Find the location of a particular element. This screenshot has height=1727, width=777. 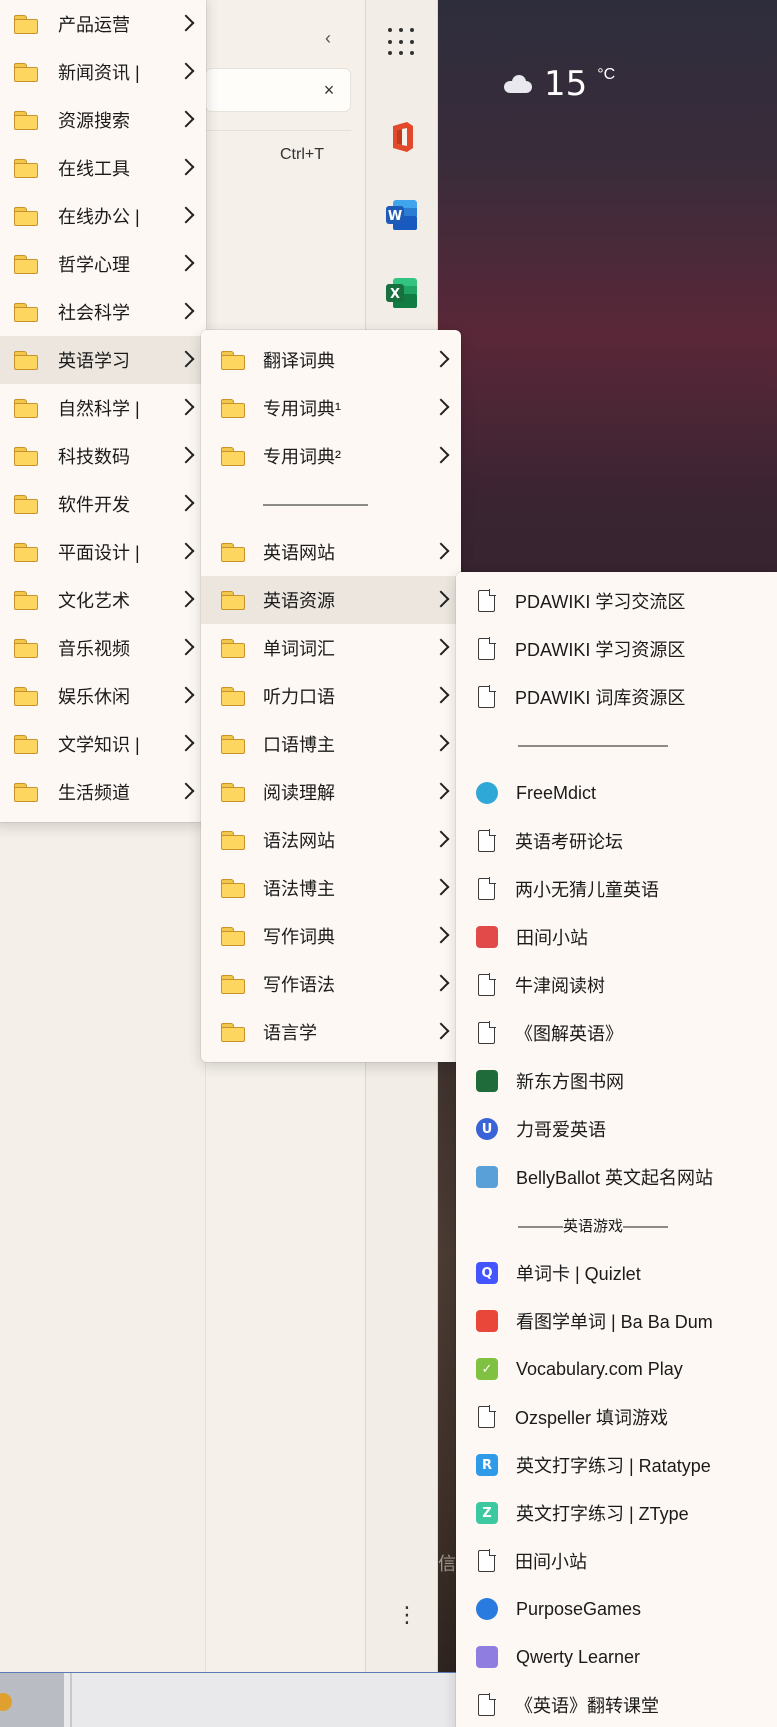

bookmark-item-vocabulary-com-play: ✓ Vocabulary.com Play is located at coordinates (616, 1369).